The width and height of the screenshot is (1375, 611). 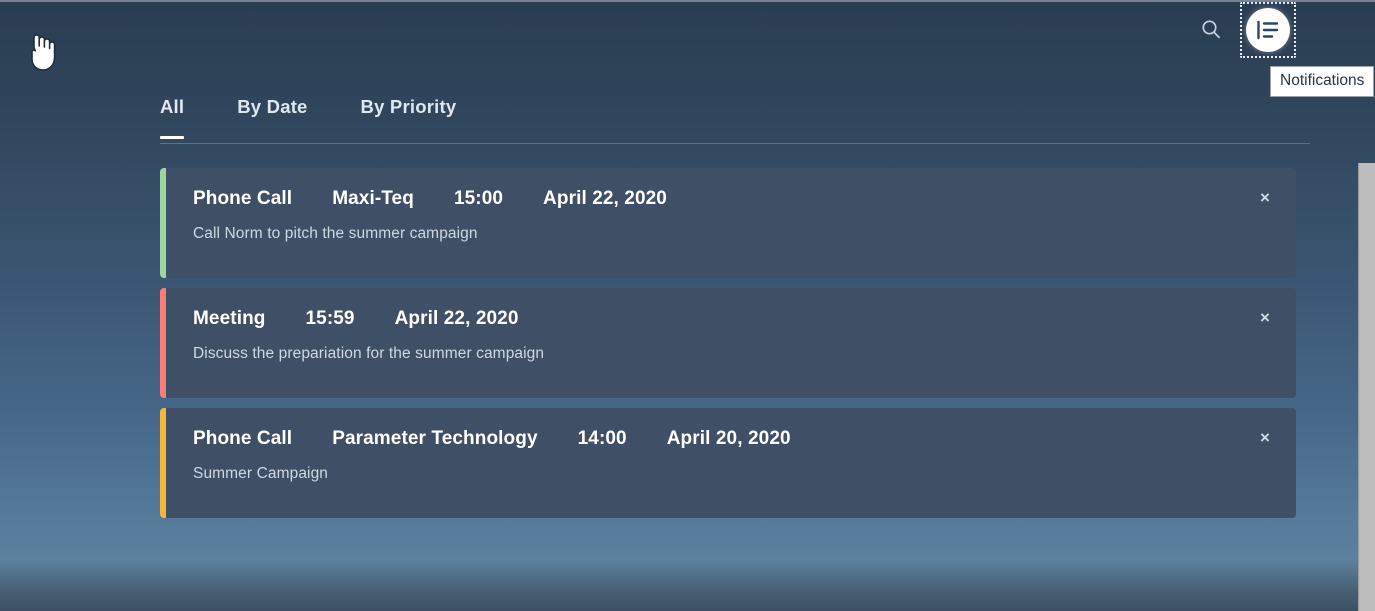 I want to click on tooltip-notifications: Notifications, so click(x=1322, y=81).